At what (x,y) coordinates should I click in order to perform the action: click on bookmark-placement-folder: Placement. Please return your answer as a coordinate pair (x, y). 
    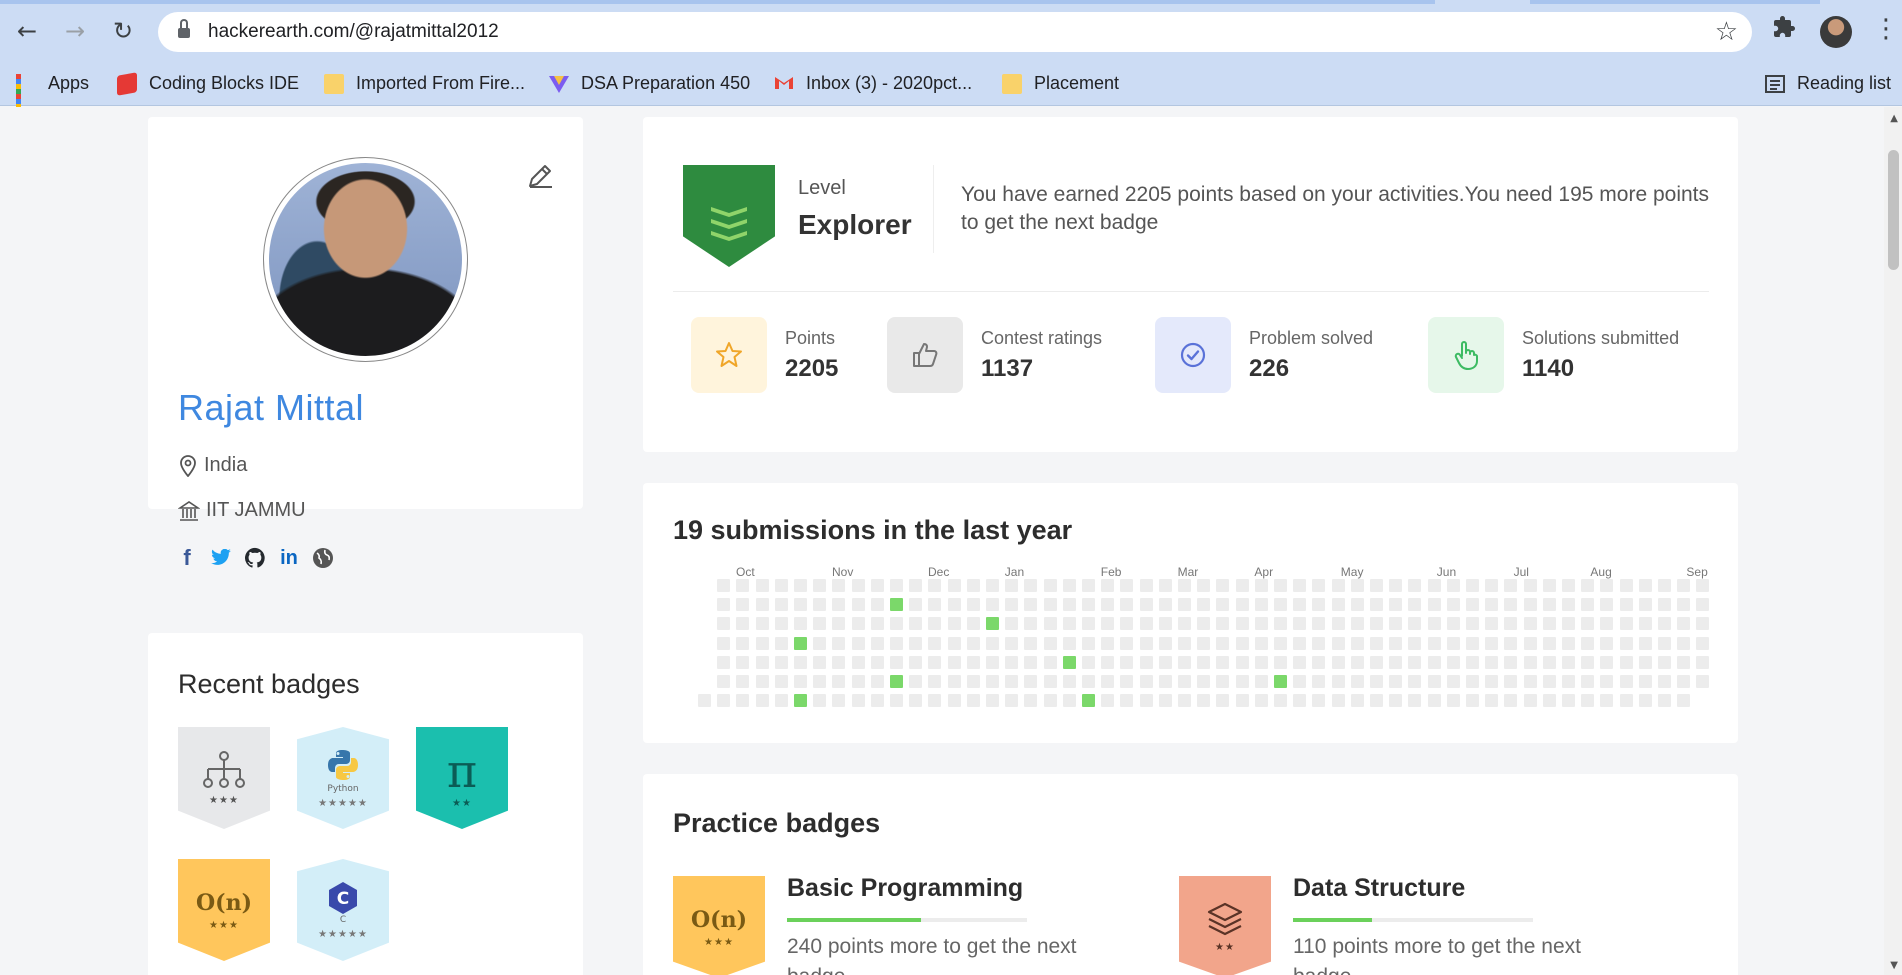
    Looking at the image, I should click on (1060, 83).